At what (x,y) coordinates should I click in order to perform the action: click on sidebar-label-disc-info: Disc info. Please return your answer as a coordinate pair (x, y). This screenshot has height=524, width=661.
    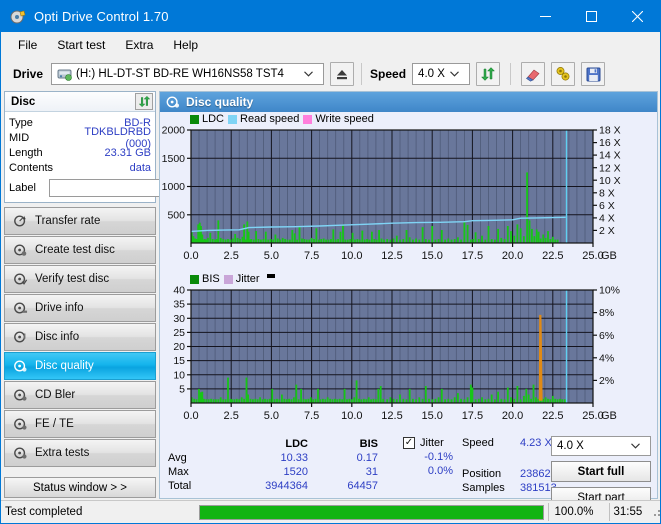
    Looking at the image, I should click on (57, 337).